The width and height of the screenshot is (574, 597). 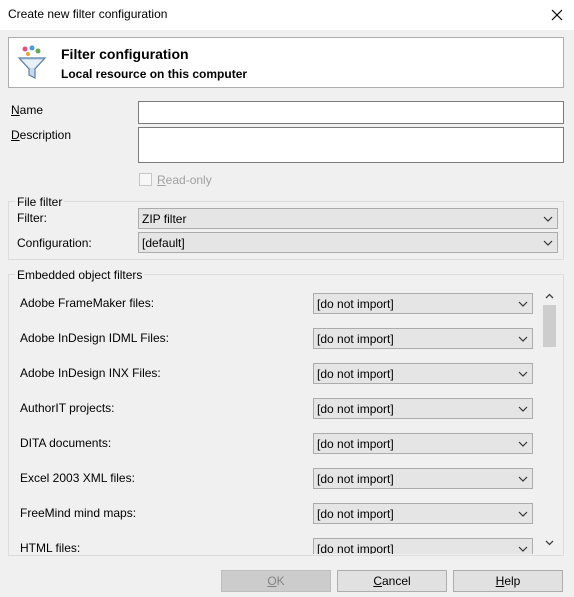 I want to click on name-field, so click(x=351, y=112).